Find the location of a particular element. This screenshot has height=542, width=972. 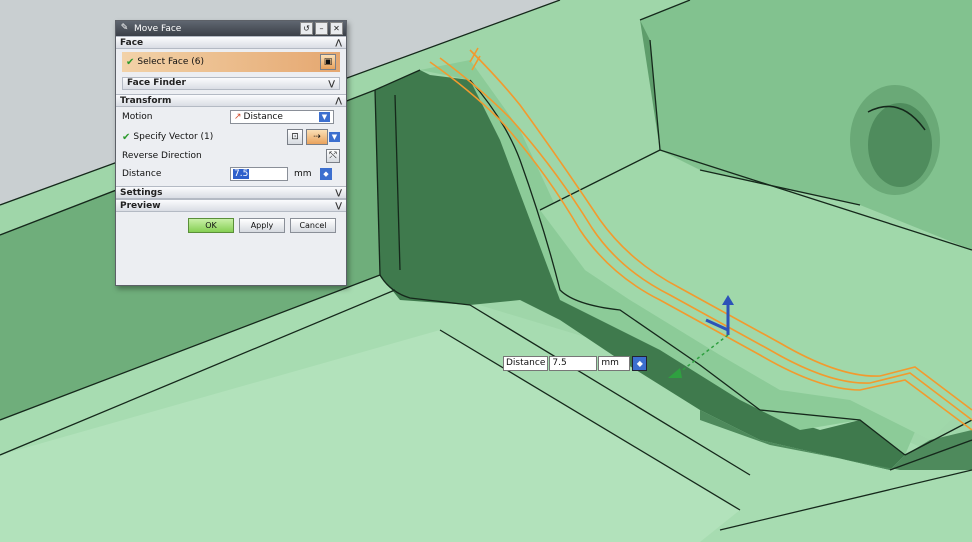

floating-distance-label: Distance is located at coordinates (526, 363).